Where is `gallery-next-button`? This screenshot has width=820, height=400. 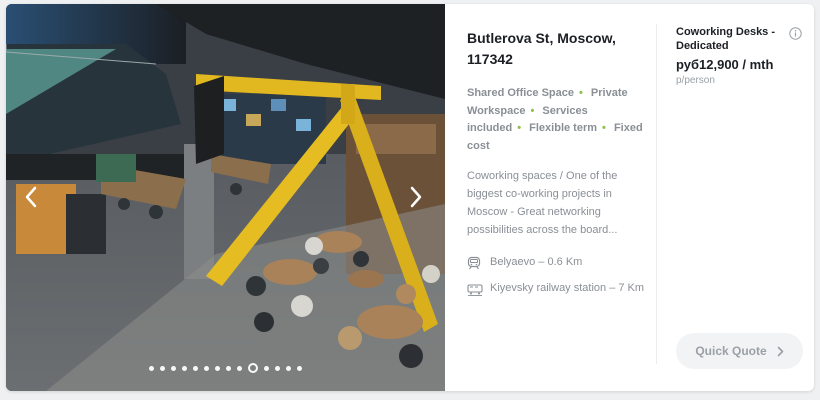 gallery-next-button is located at coordinates (416, 197).